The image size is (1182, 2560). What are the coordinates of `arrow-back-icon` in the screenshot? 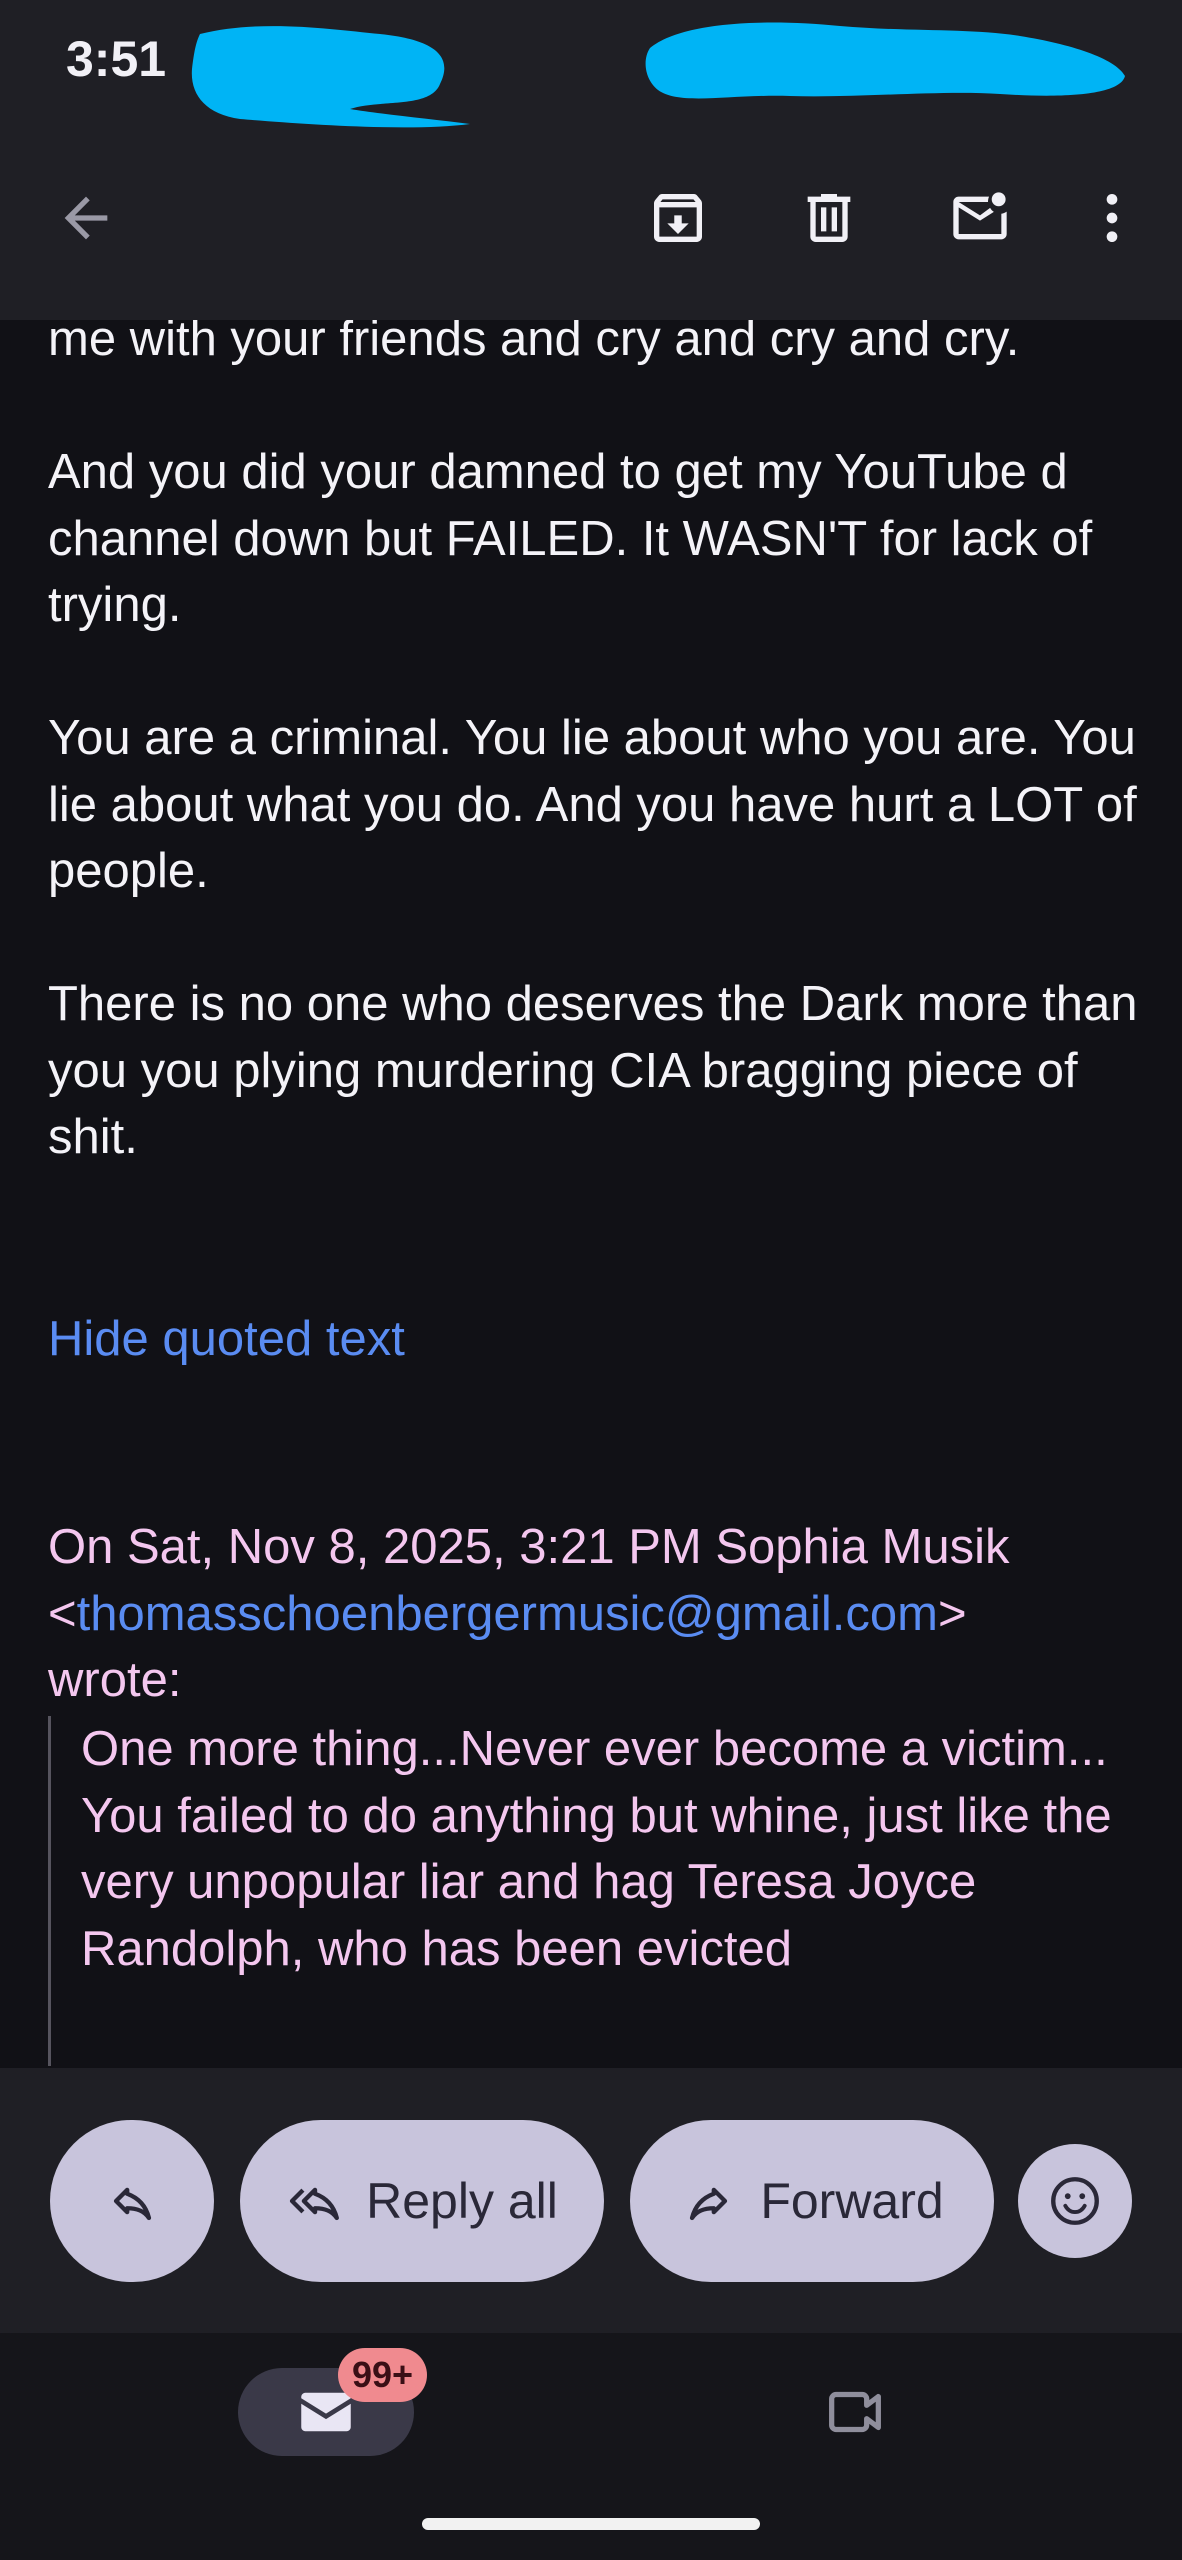 It's located at (86, 218).